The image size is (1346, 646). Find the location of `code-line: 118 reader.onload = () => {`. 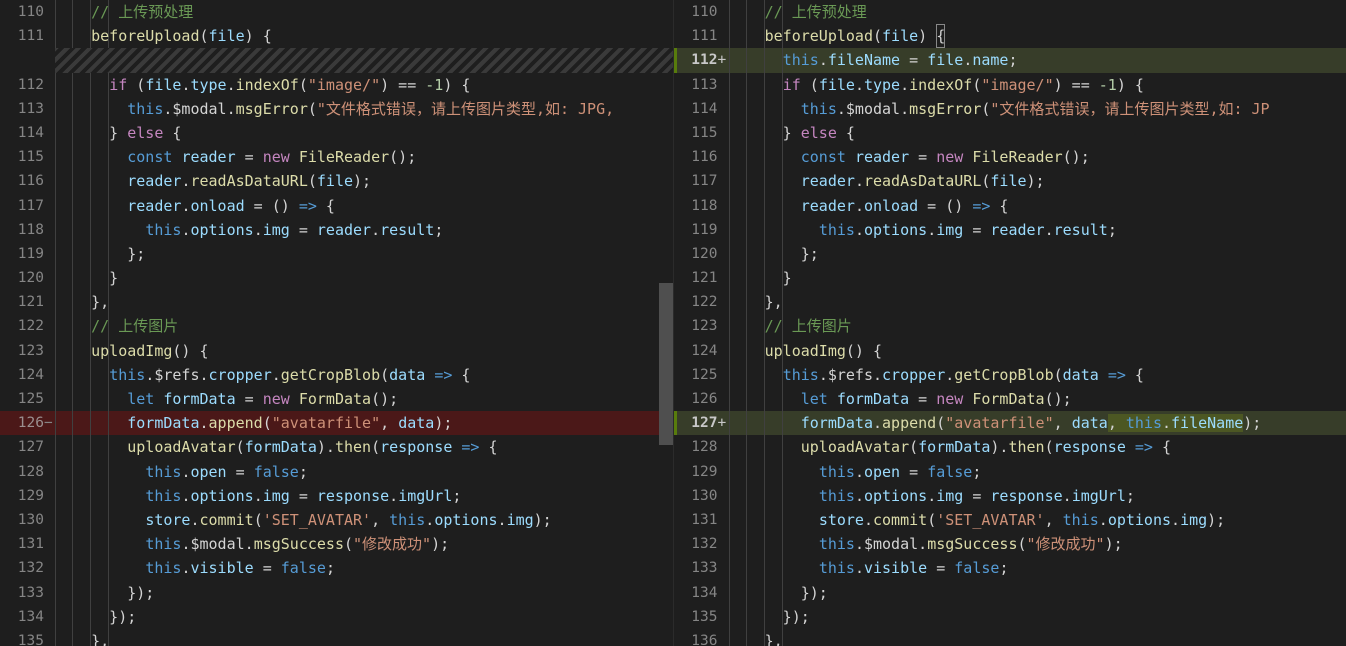

code-line: 118 reader.onload = () => { is located at coordinates (1010, 205).